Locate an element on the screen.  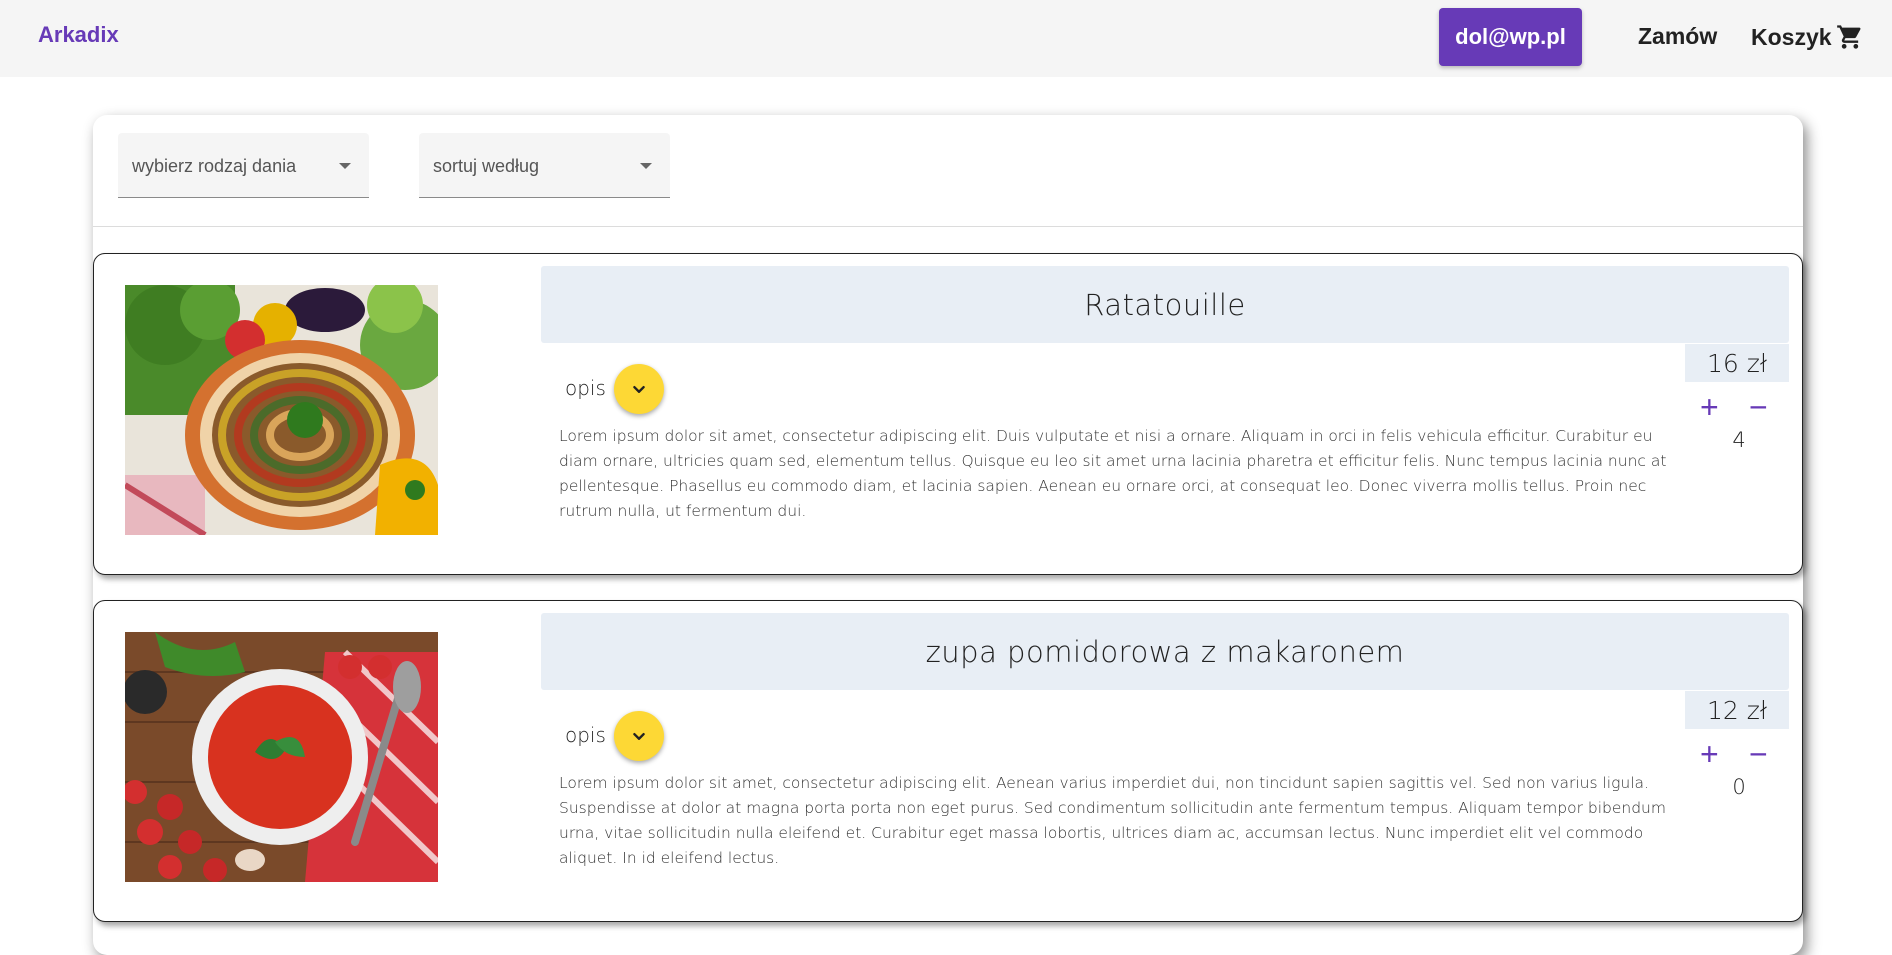
dish-title: zupa pomidorowa z makaronem is located at coordinates (1165, 651).